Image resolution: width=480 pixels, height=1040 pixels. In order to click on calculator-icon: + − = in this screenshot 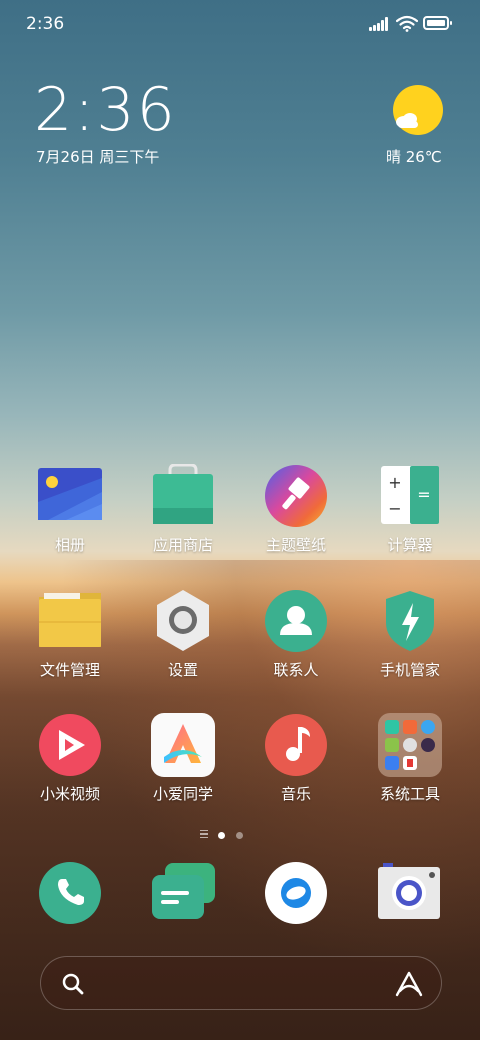, I will do `click(410, 495)`.